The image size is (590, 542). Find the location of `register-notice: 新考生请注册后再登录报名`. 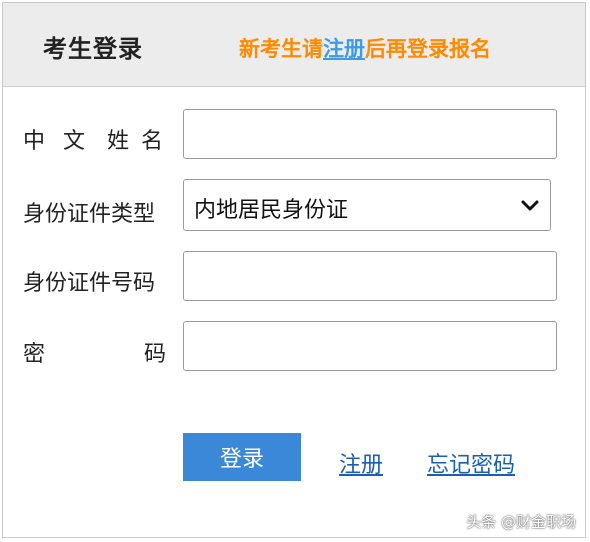

register-notice: 新考生请注册后再登录报名 is located at coordinates (365, 48).